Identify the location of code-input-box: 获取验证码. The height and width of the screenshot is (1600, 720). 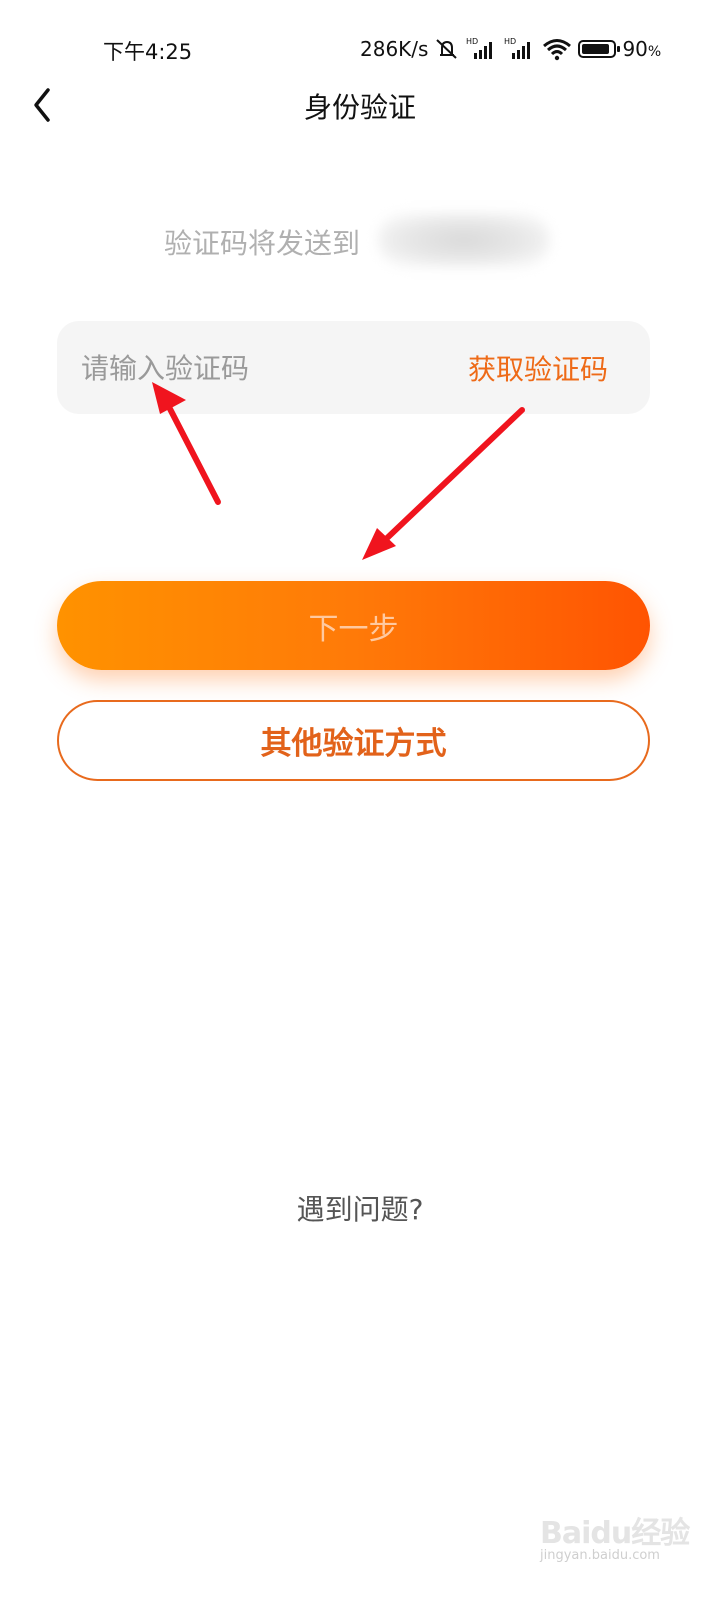
(353, 368).